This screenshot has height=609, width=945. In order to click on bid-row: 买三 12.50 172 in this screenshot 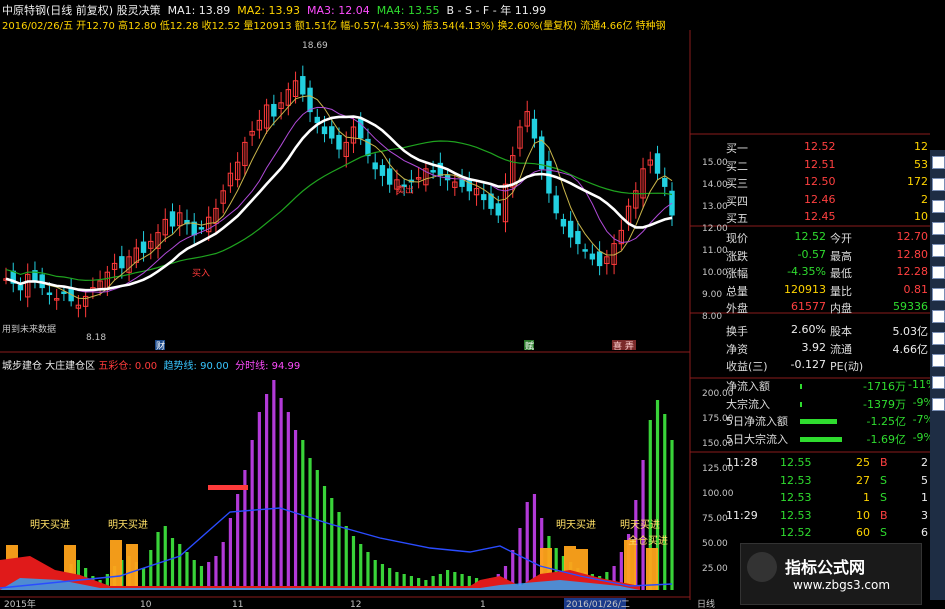, I will do `click(812, 183)`.